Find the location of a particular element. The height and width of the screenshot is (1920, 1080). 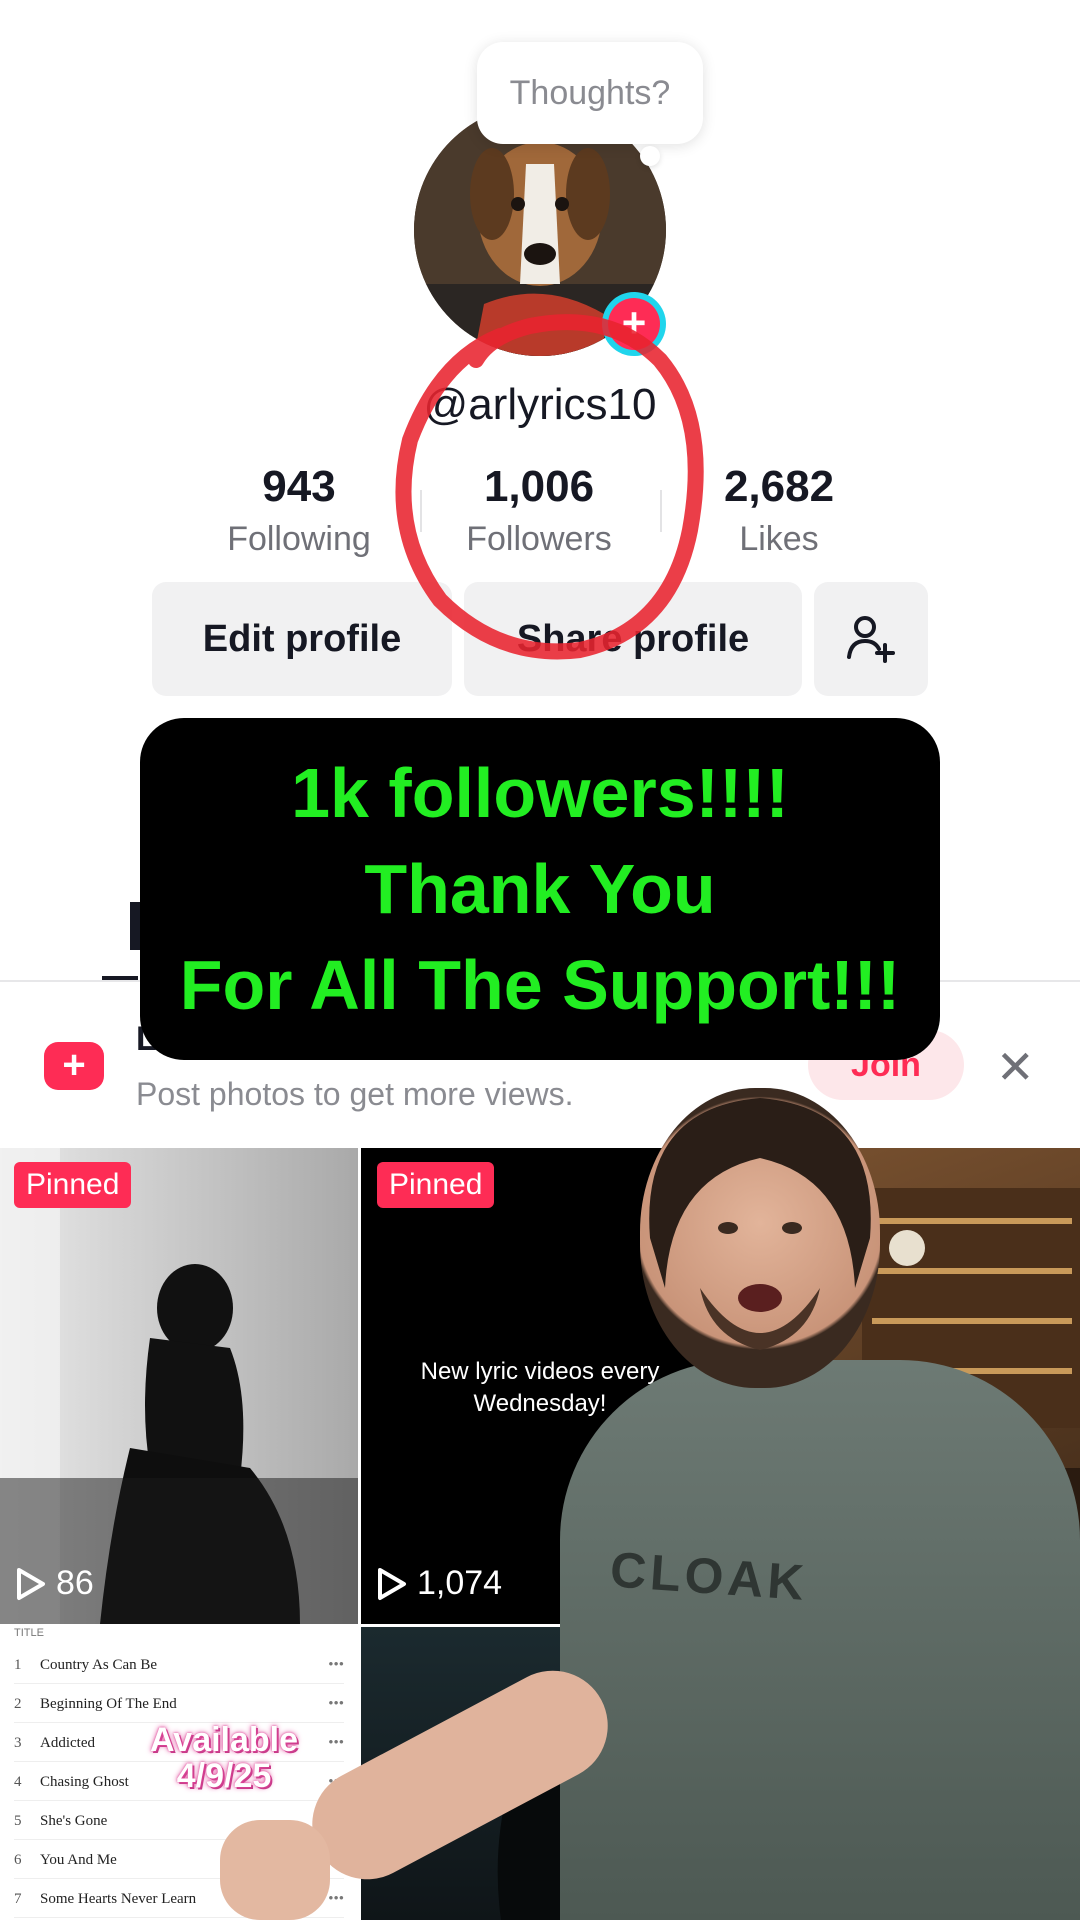

following-count: 943 is located at coordinates (299, 486).